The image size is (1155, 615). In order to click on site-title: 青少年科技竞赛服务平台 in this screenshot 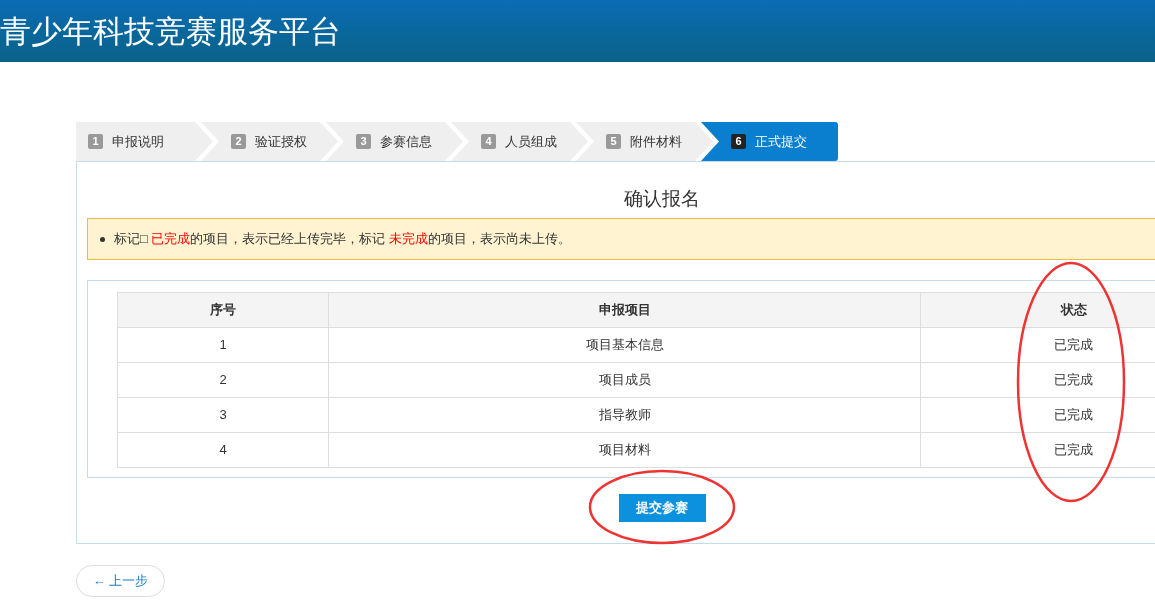, I will do `click(170, 31)`.